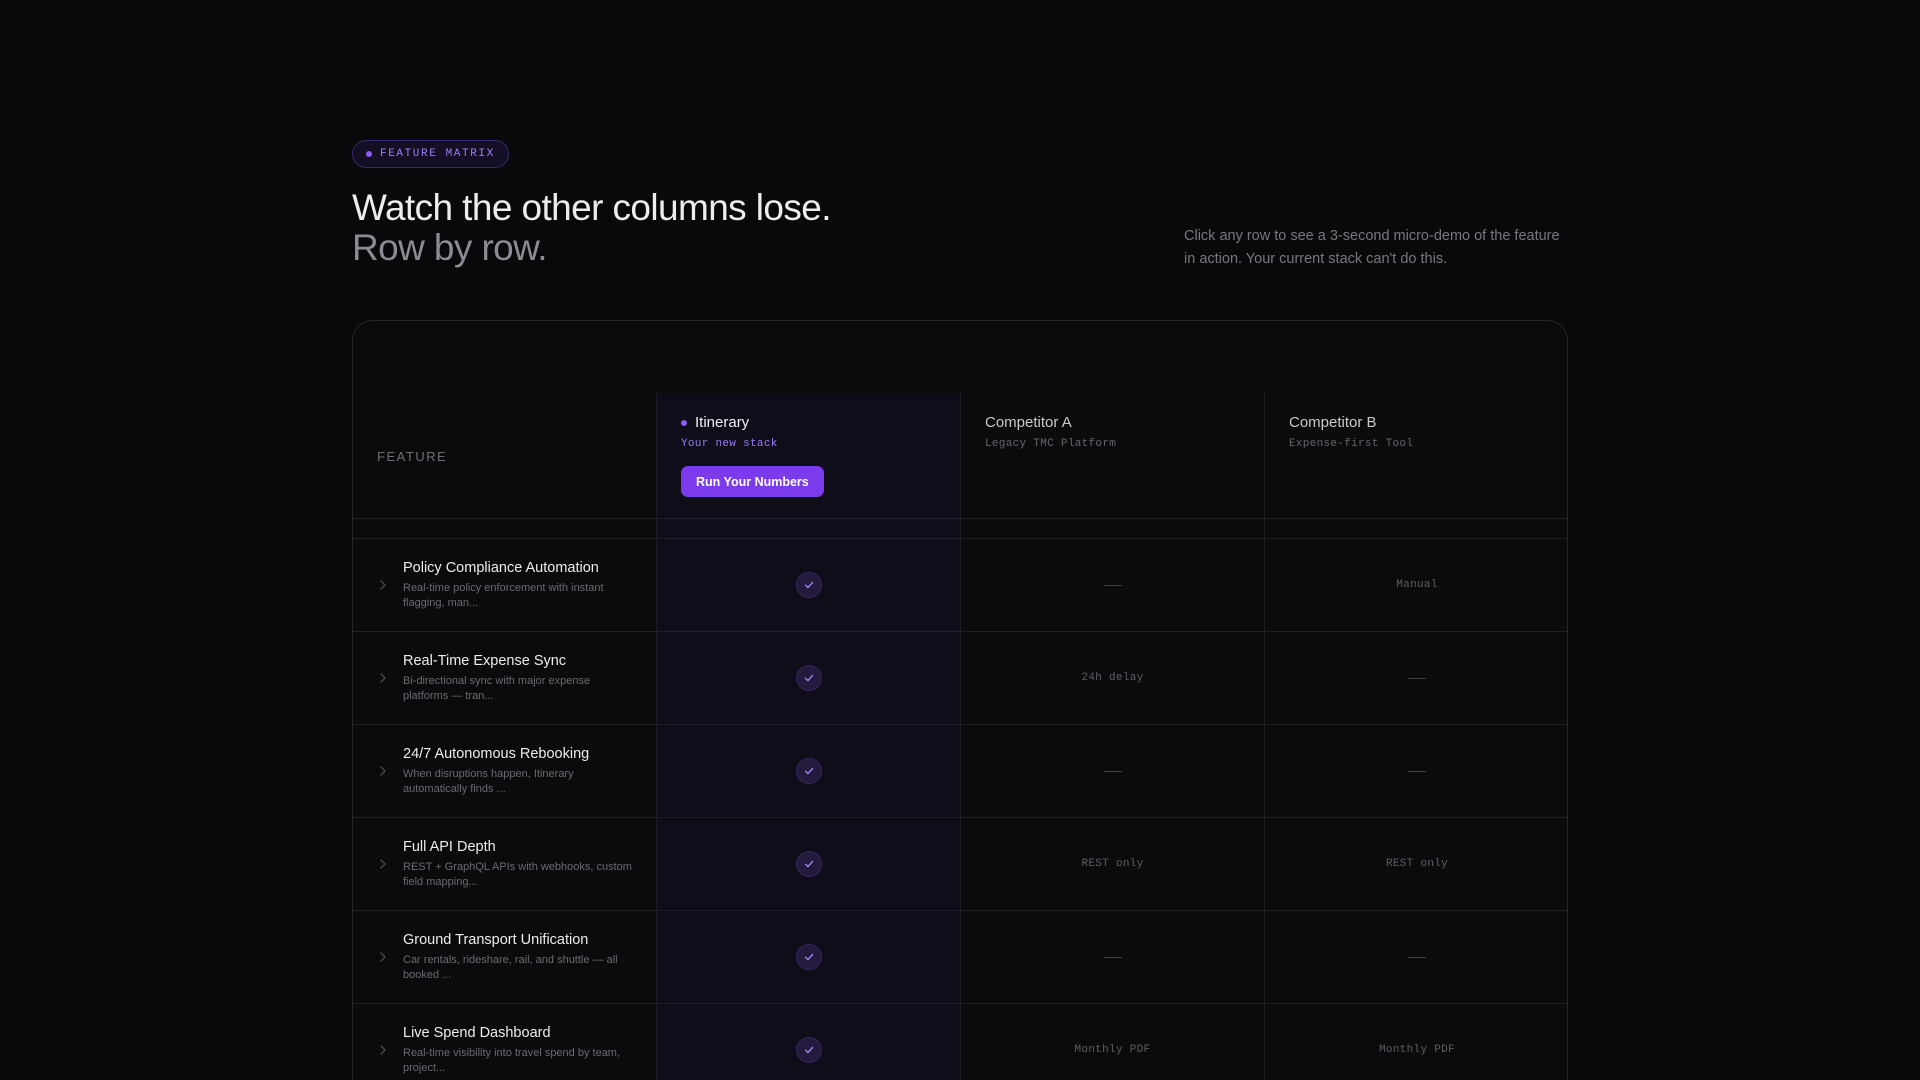 The image size is (1920, 1080). Describe the element at coordinates (485, 661) in the screenshot. I see `feature-title: Real-Time Expense Sync` at that location.